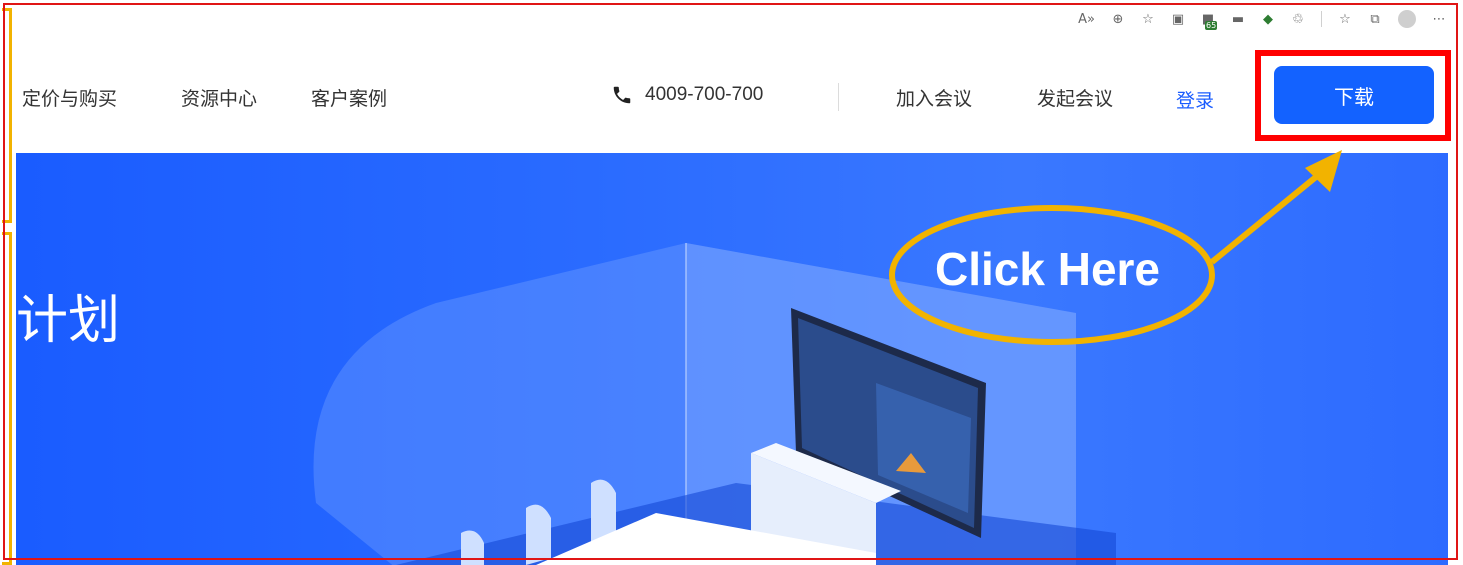 This screenshot has width=1463, height=565. I want to click on read-aloud-icon: A», so click(1086, 19).